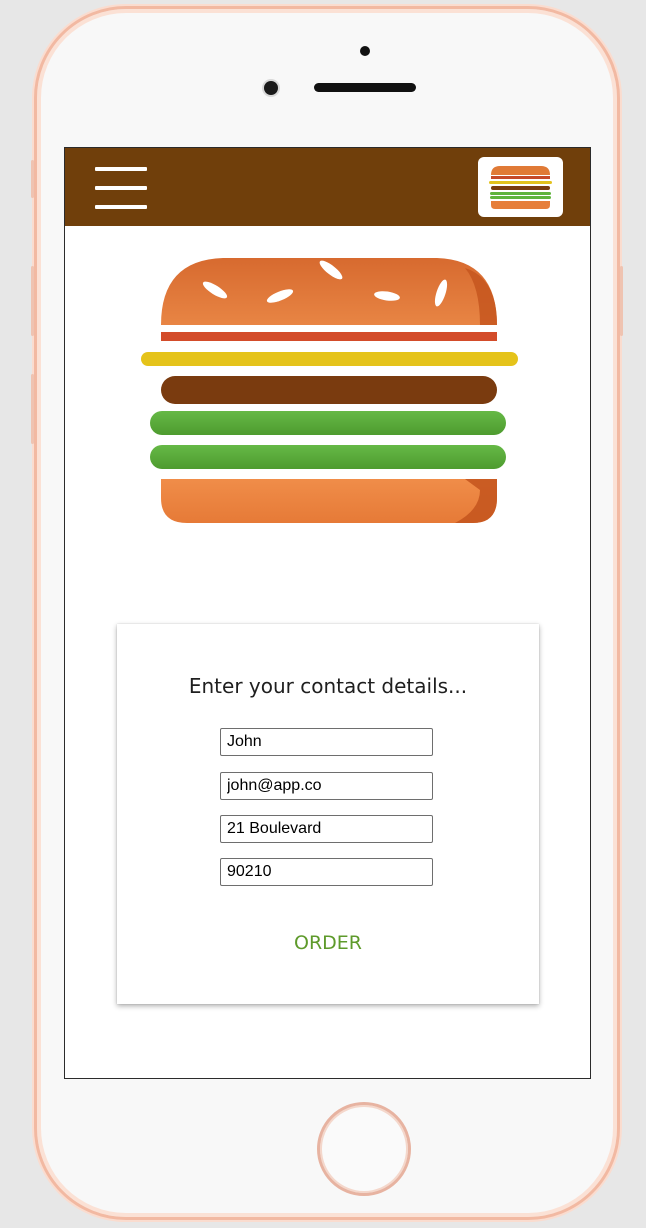 The width and height of the screenshot is (646, 1228). What do you see at coordinates (326, 829) in the screenshot?
I see `address-field` at bounding box center [326, 829].